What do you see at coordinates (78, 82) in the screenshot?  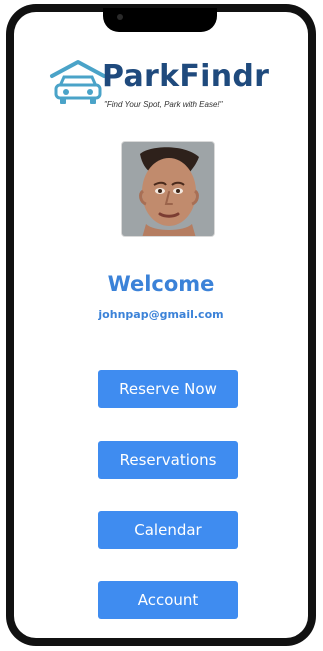 I see `car-garage-icon` at bounding box center [78, 82].